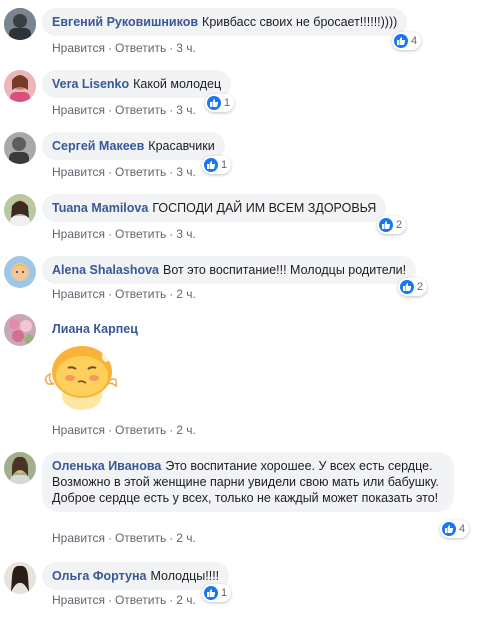 The width and height of the screenshot is (498, 624). What do you see at coordinates (285, 270) in the screenshot?
I see `comment-text: Вот это воспитание!!! Молодцы родители!` at bounding box center [285, 270].